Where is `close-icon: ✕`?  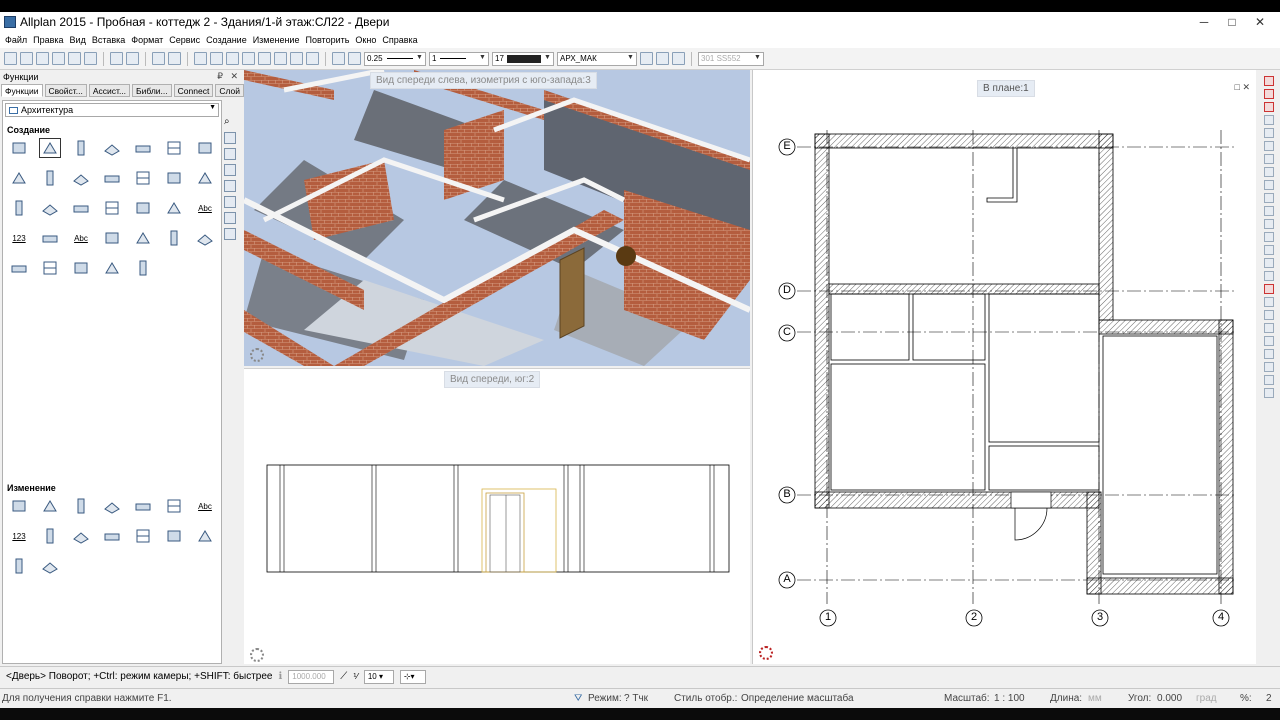
close-icon: ✕ is located at coordinates (1260, 22).